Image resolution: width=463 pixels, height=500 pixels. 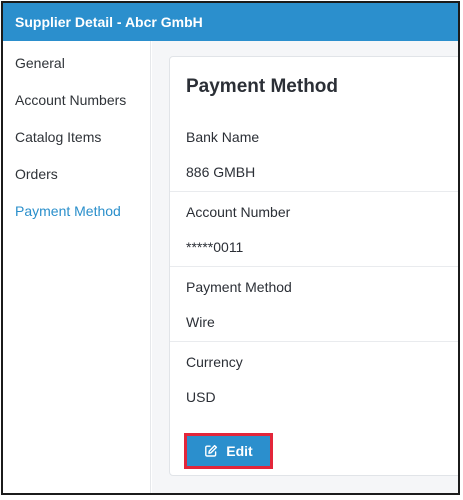 I want to click on sidebar-item-orders: Orders, so click(x=36, y=174).